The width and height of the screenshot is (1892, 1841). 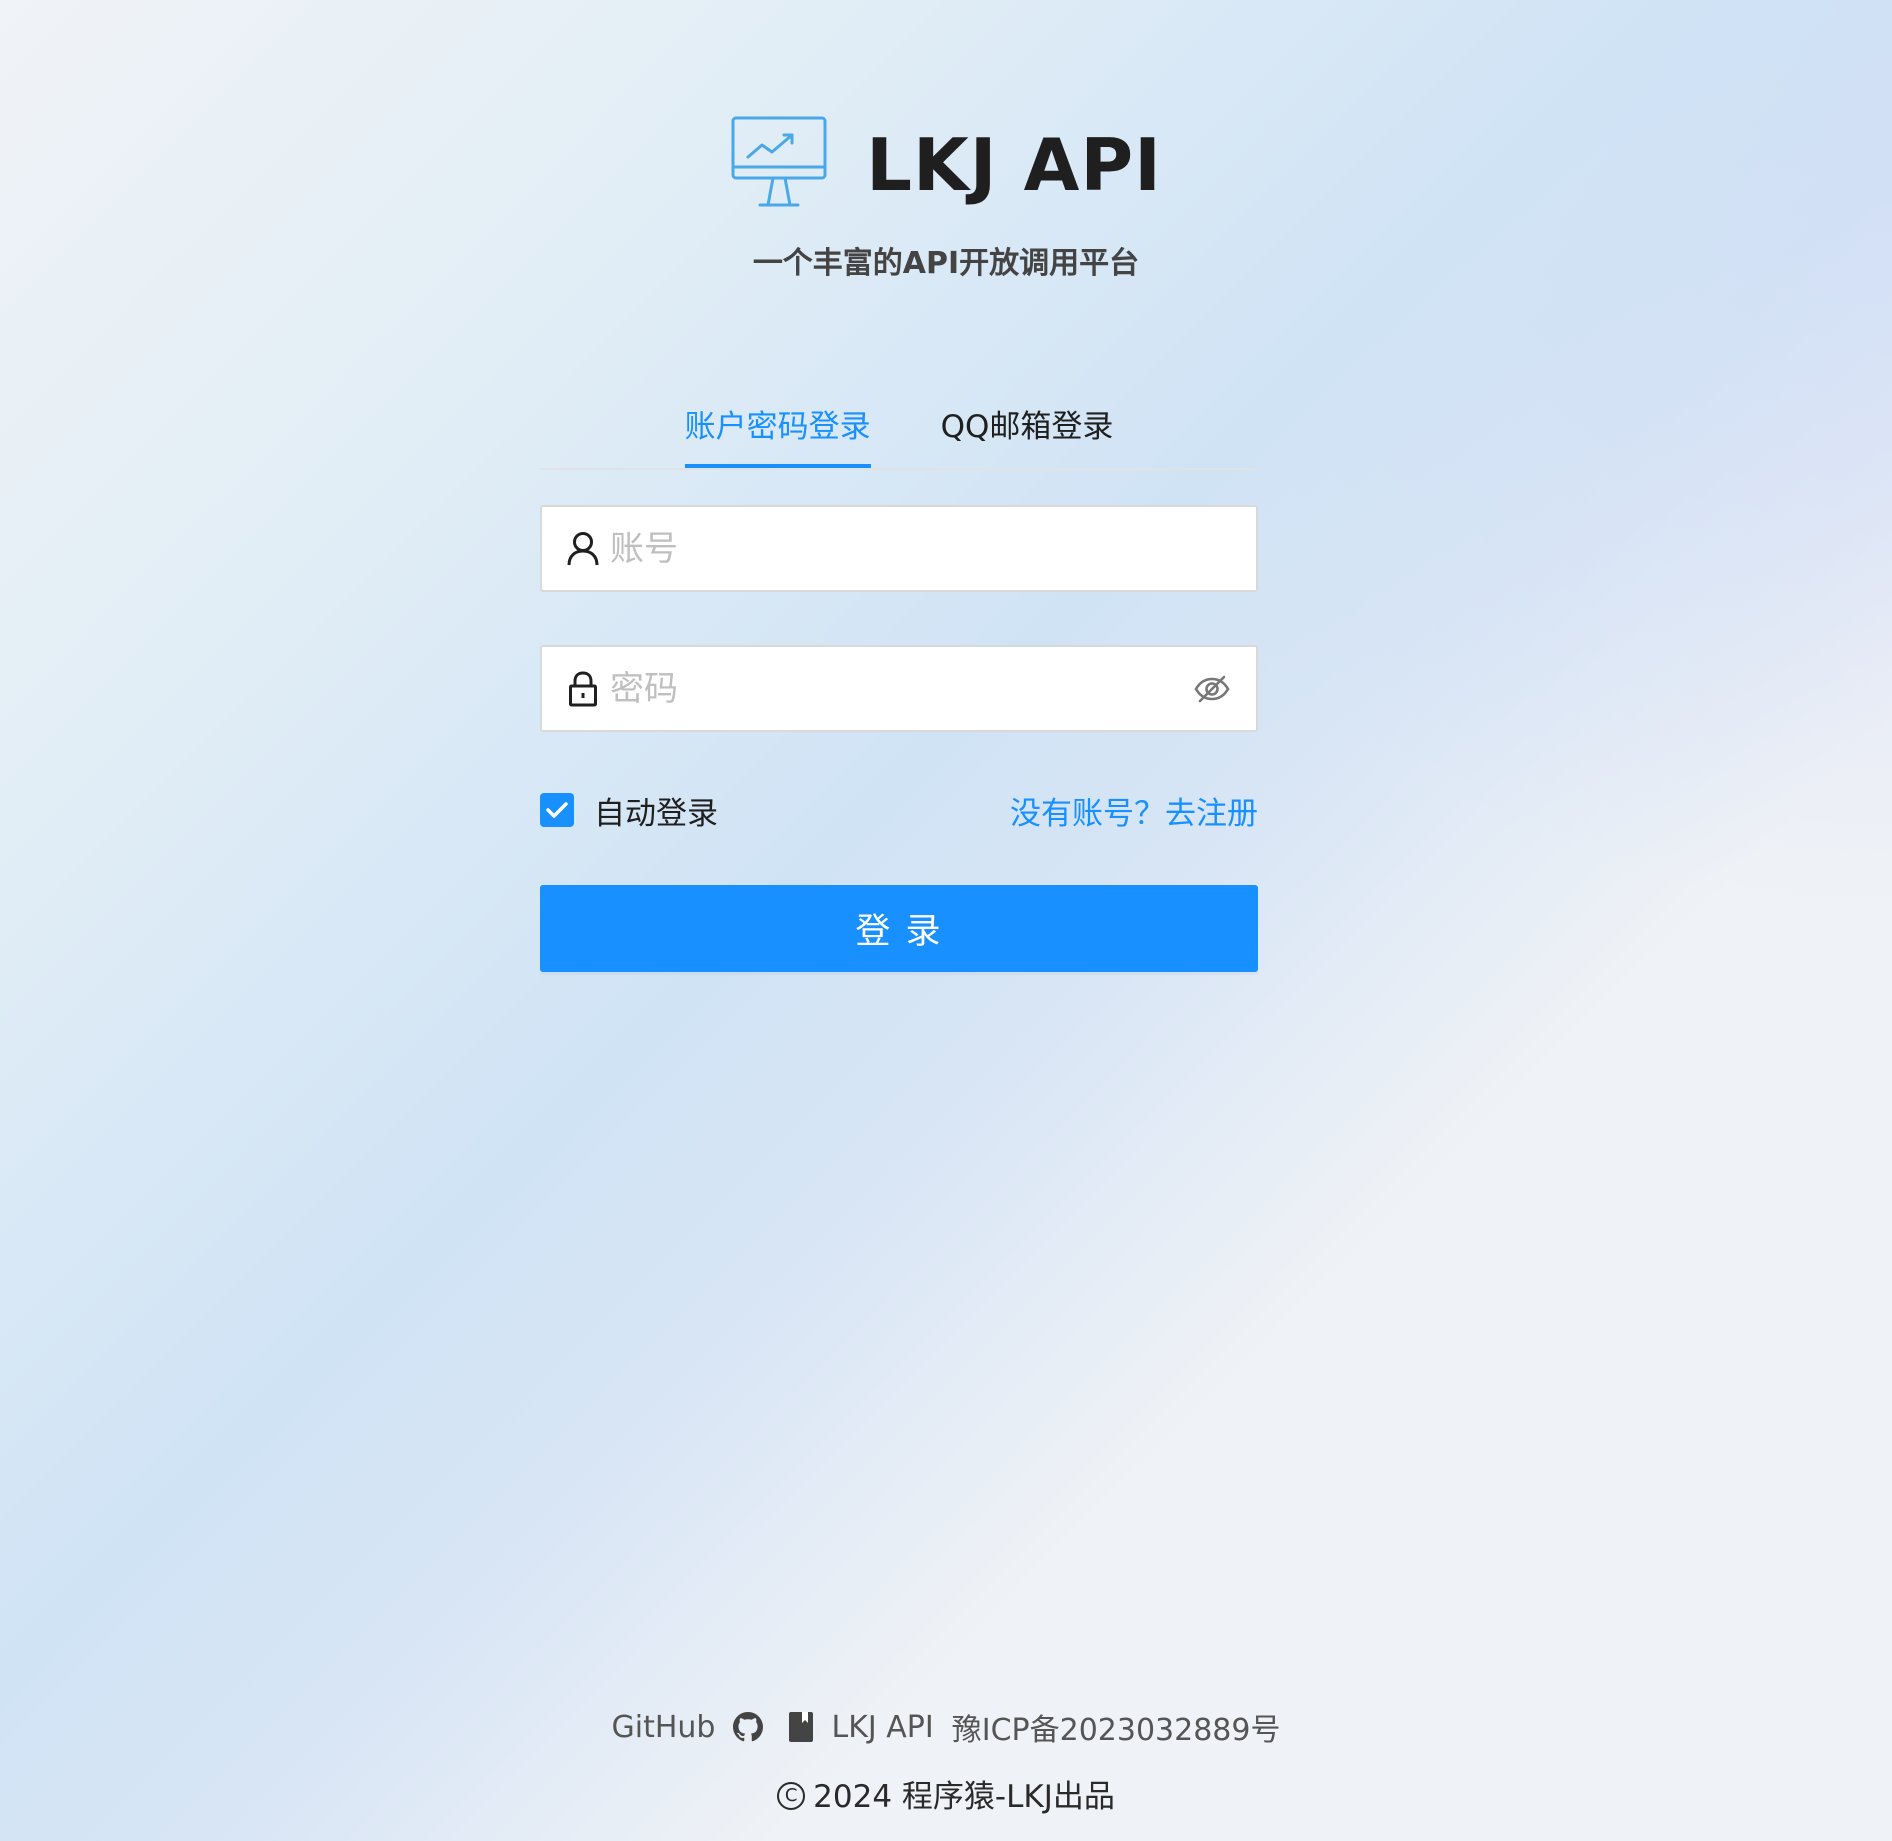 I want to click on password-field, so click(x=899, y=688).